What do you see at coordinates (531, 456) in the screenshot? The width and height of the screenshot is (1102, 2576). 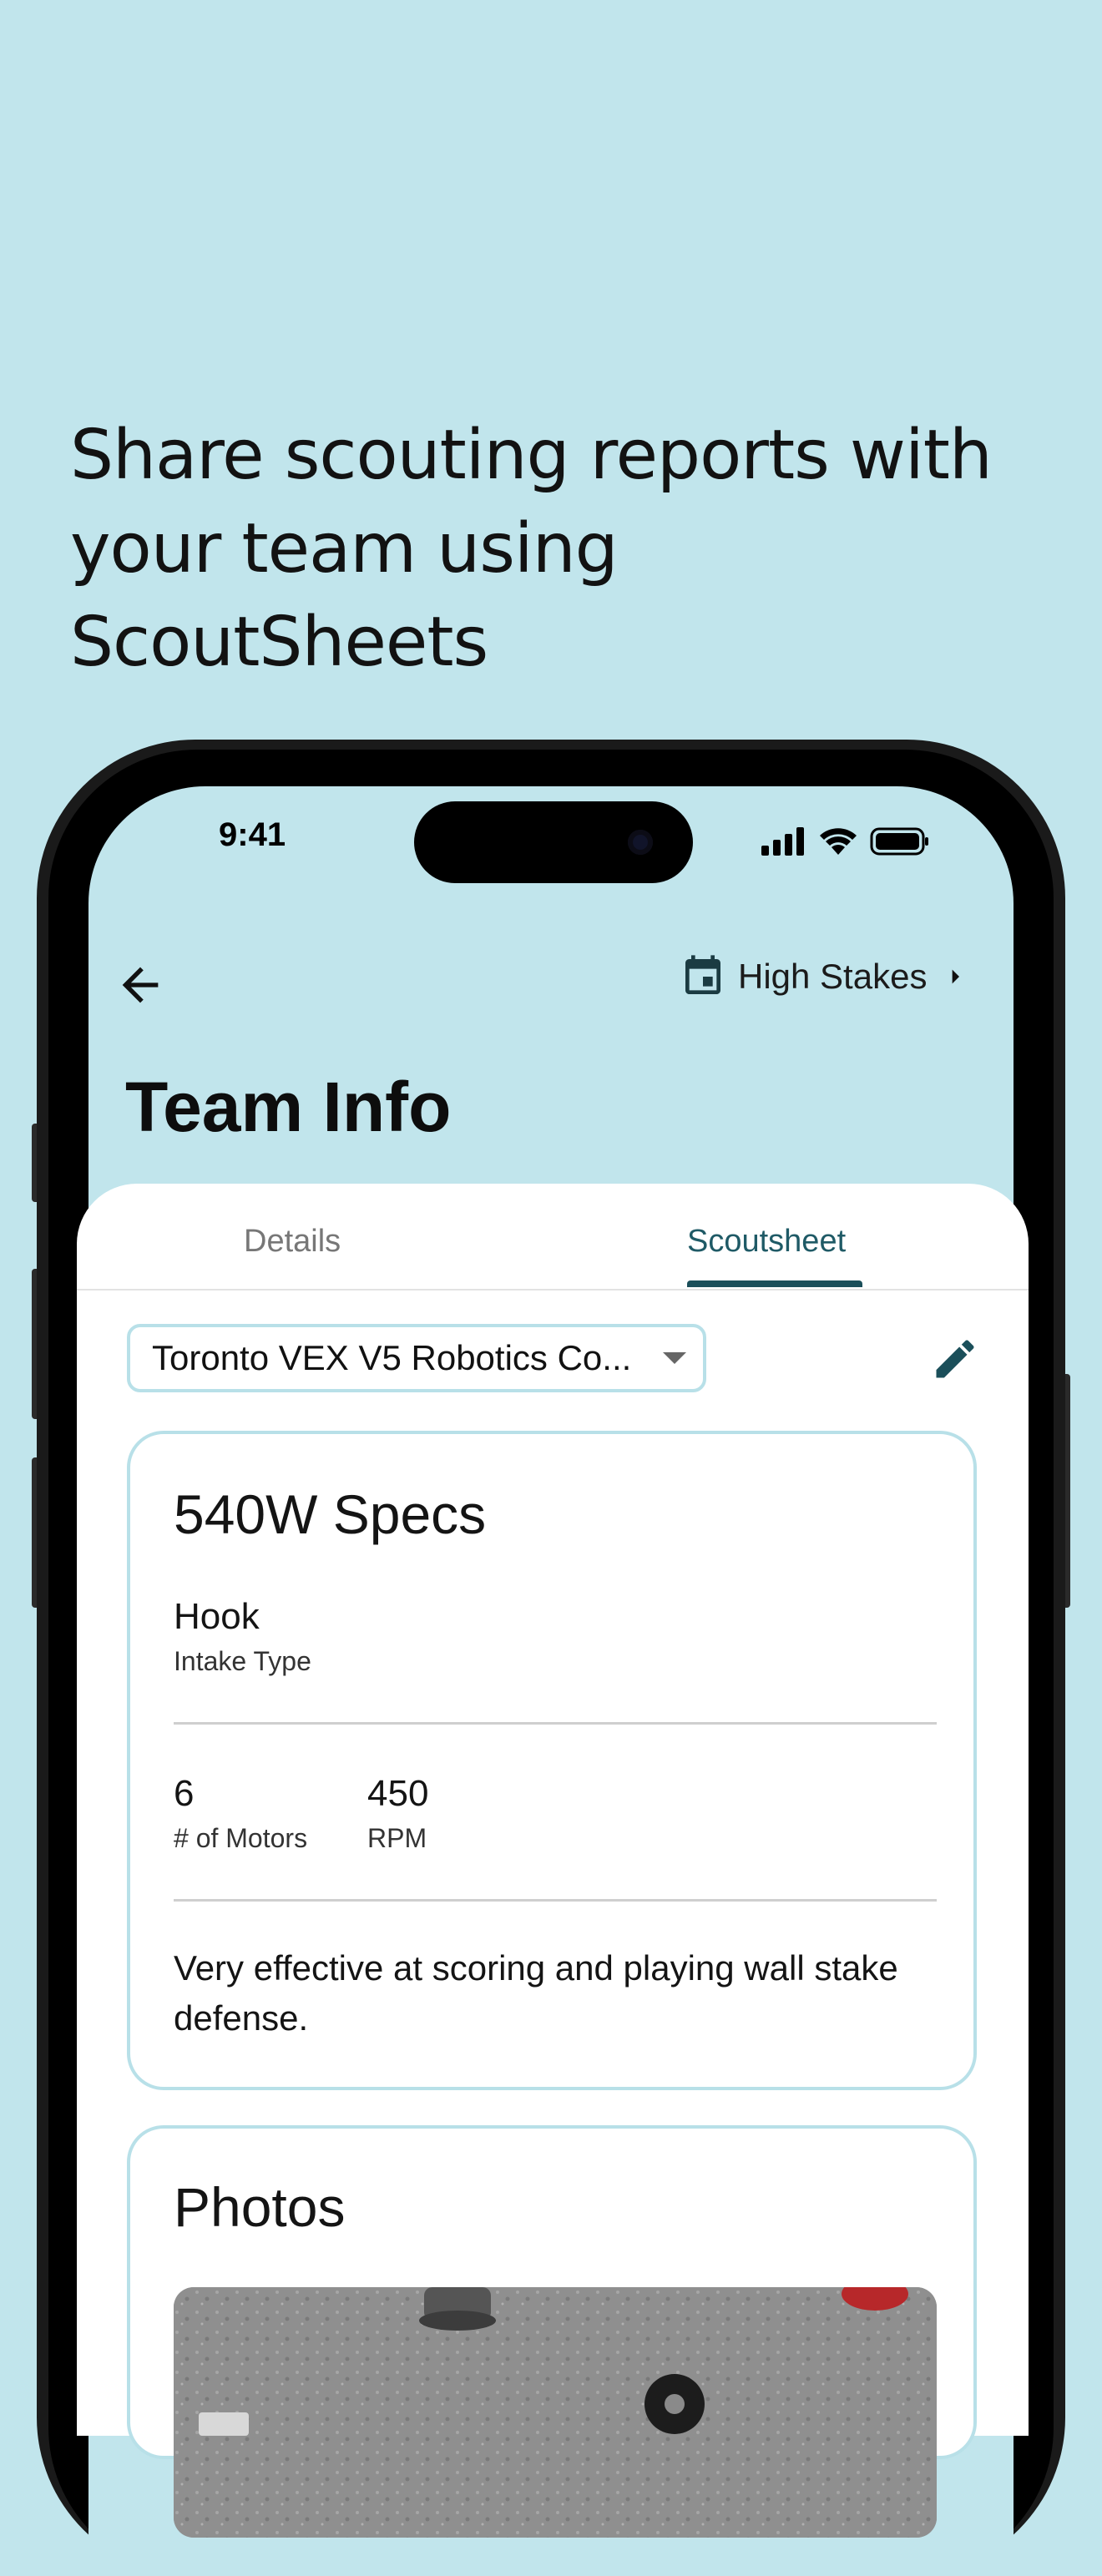 I see `headline-line-1: Share scouting reports with` at bounding box center [531, 456].